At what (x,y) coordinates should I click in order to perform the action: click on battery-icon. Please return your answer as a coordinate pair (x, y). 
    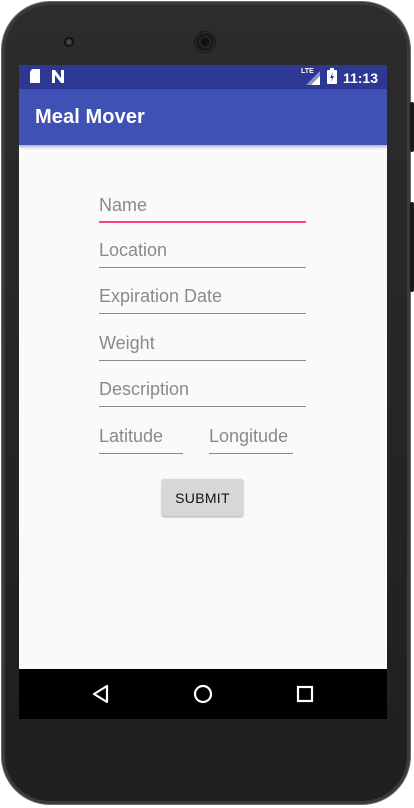
    Looking at the image, I should click on (331, 77).